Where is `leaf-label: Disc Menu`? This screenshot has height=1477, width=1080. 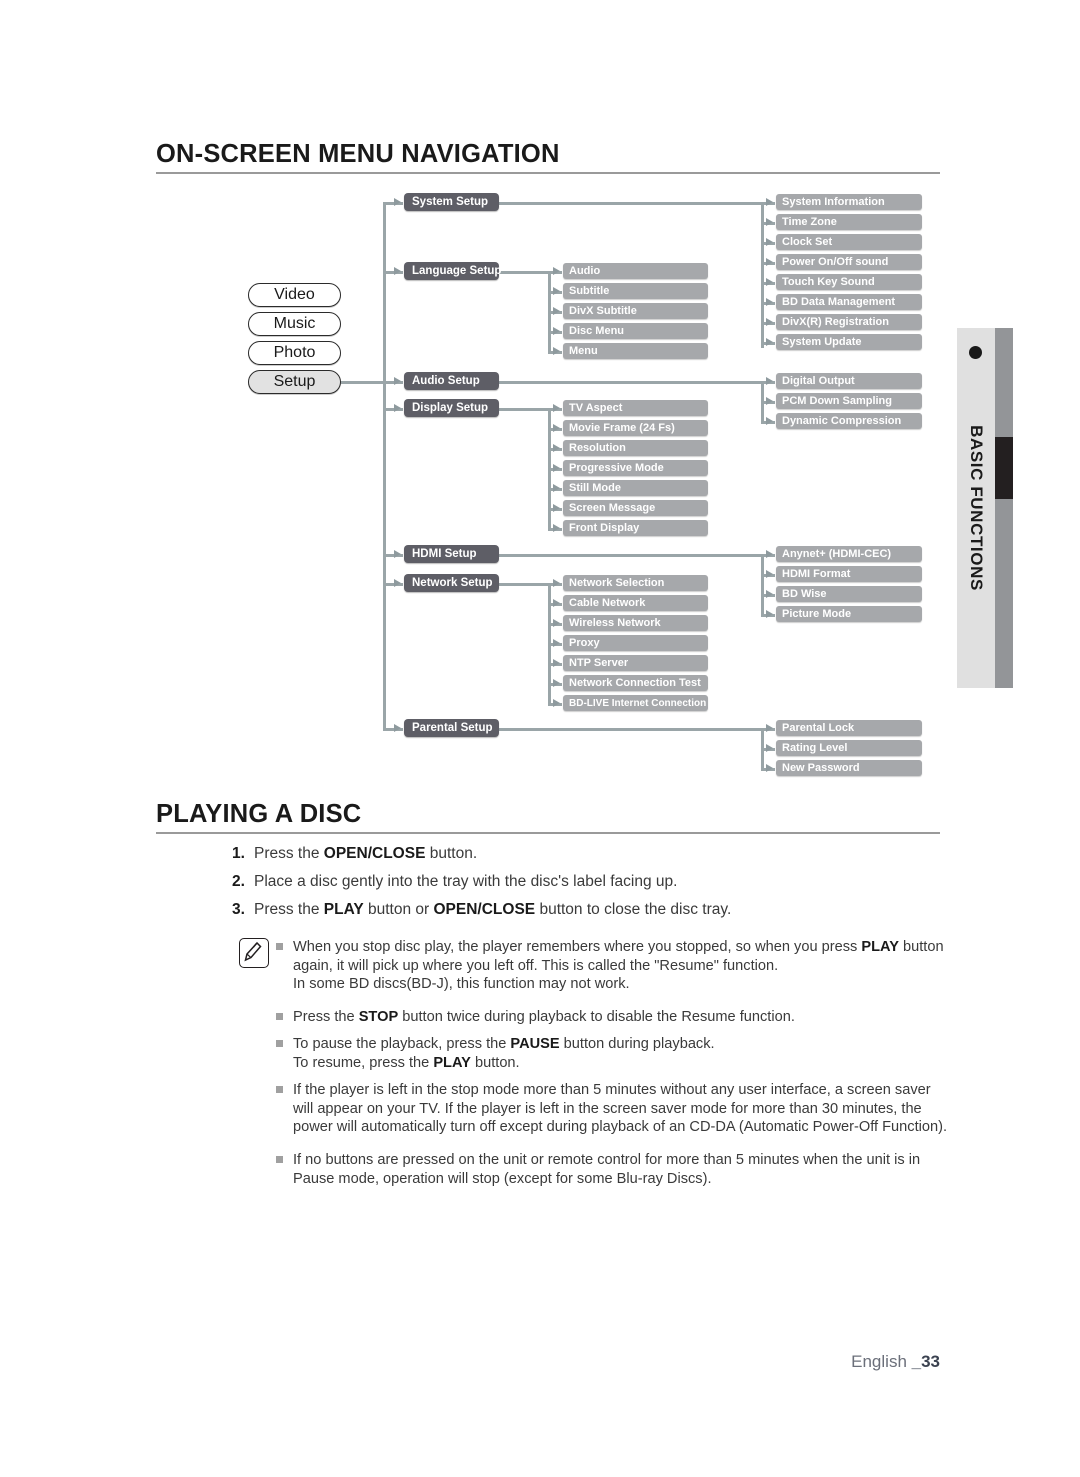
leaf-label: Disc Menu is located at coordinates (597, 331).